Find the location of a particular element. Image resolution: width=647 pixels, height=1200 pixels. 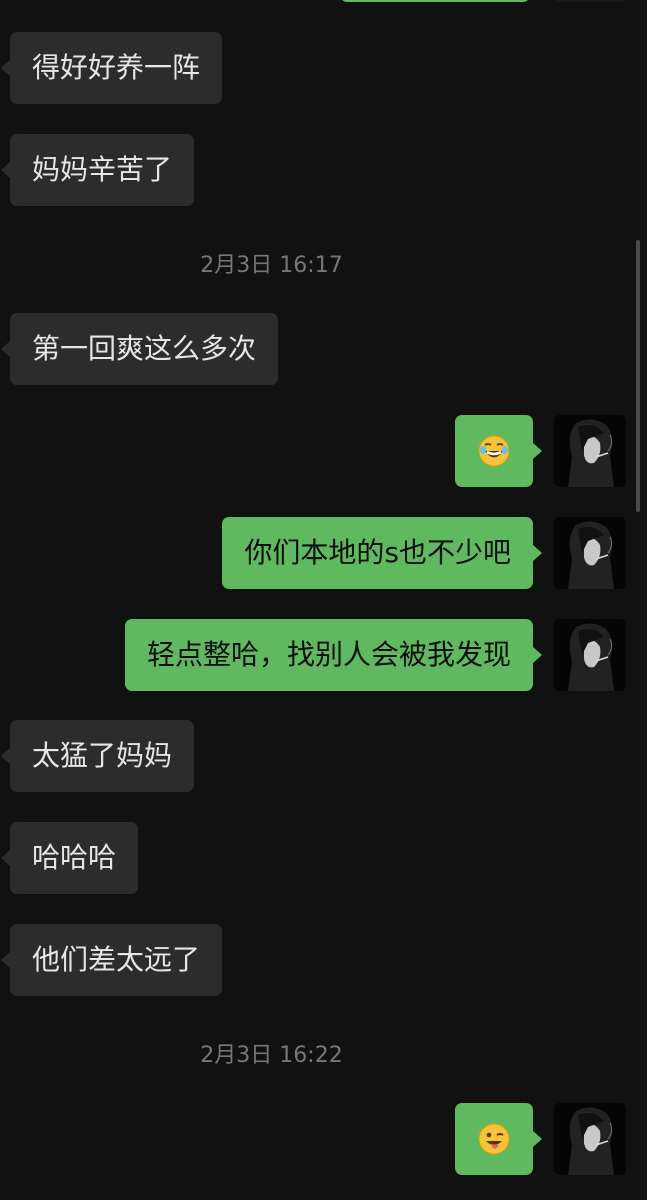

message-timestamp: 2月3日 16:17 is located at coordinates (271, 265).